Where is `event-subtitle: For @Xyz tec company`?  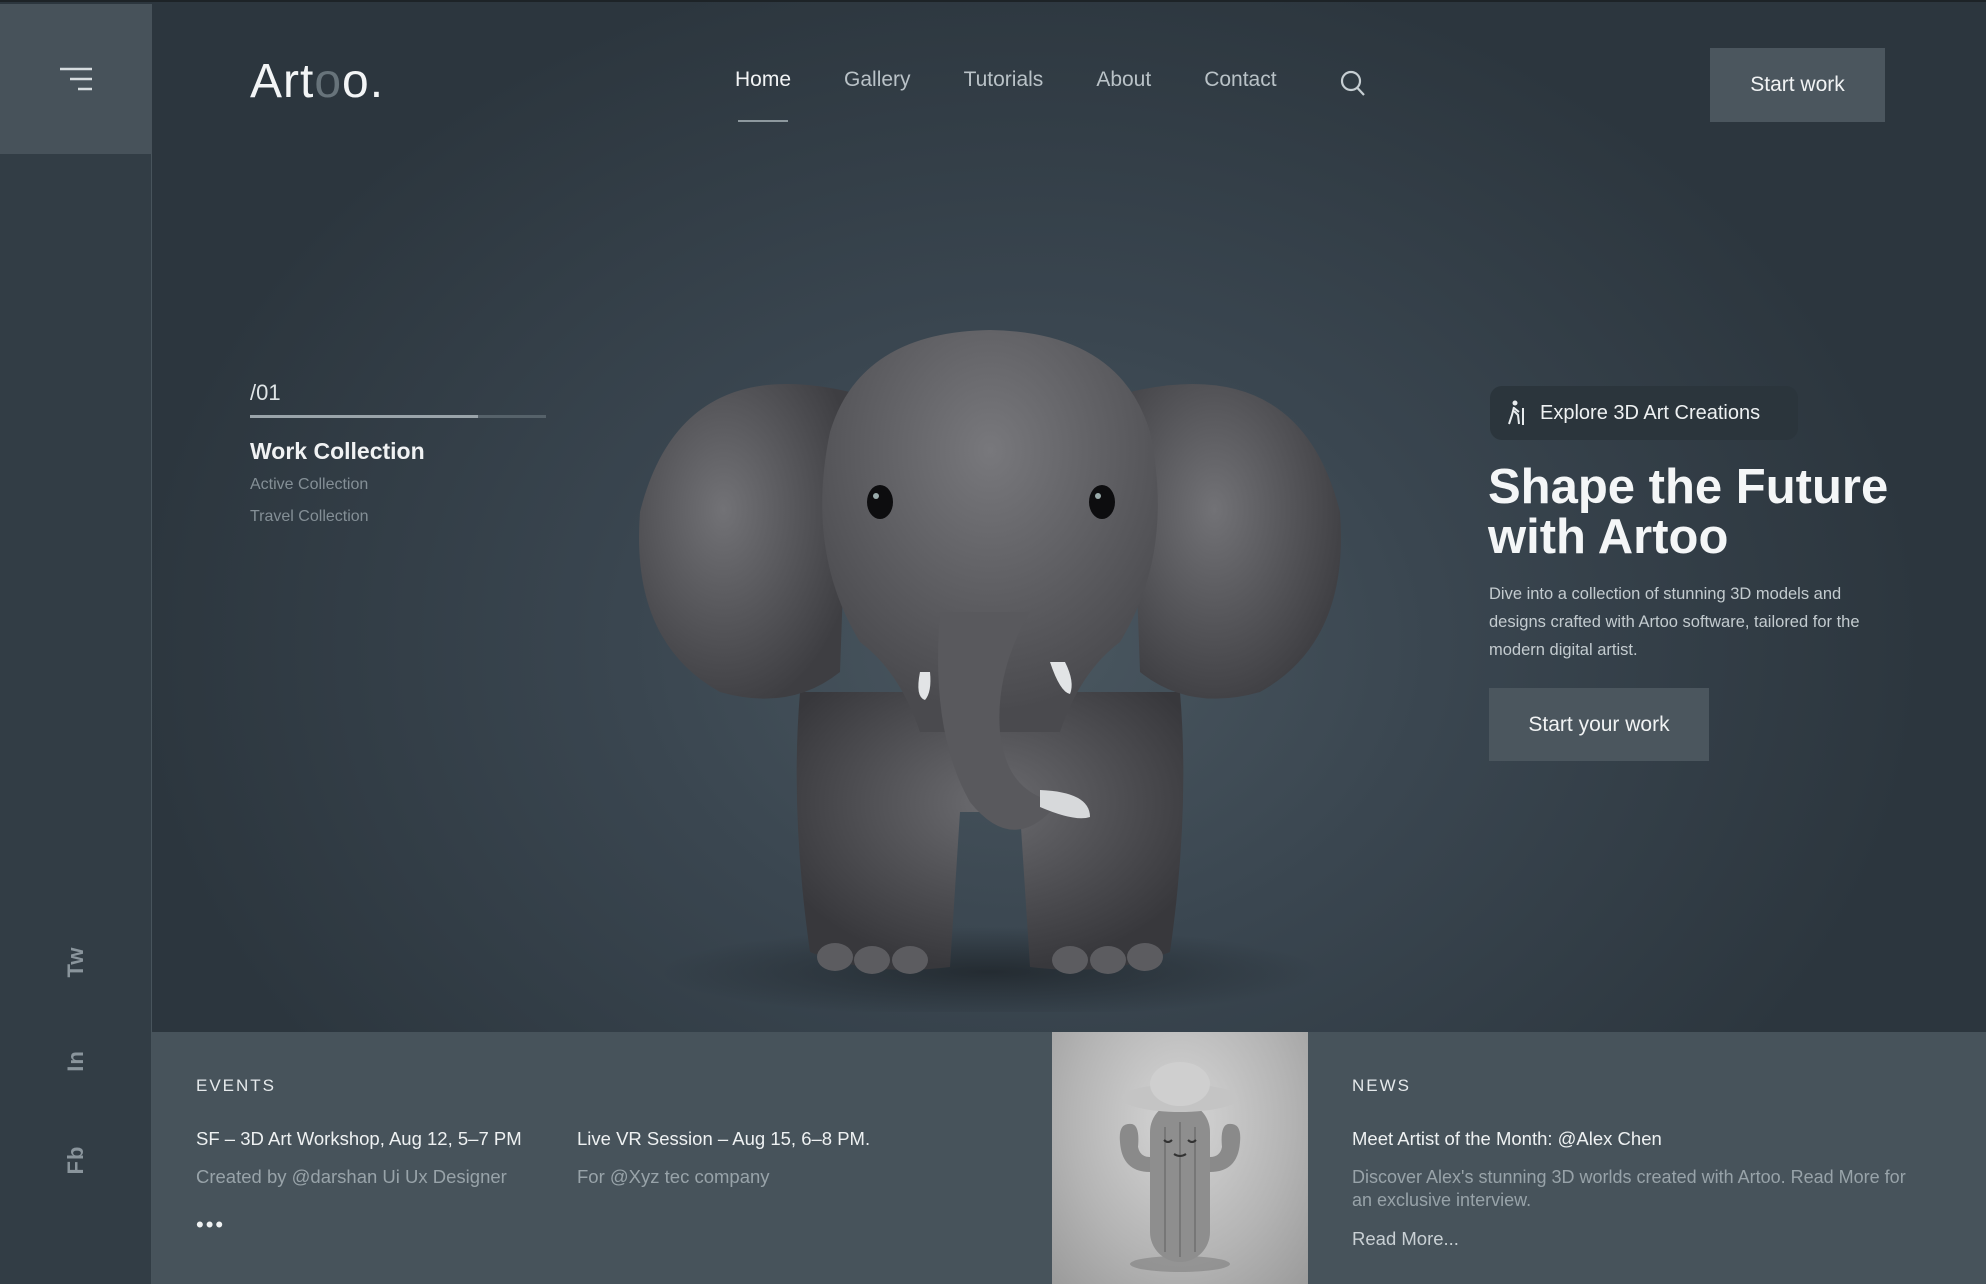
event-subtitle: For @Xyz tec company is located at coordinates (673, 1176).